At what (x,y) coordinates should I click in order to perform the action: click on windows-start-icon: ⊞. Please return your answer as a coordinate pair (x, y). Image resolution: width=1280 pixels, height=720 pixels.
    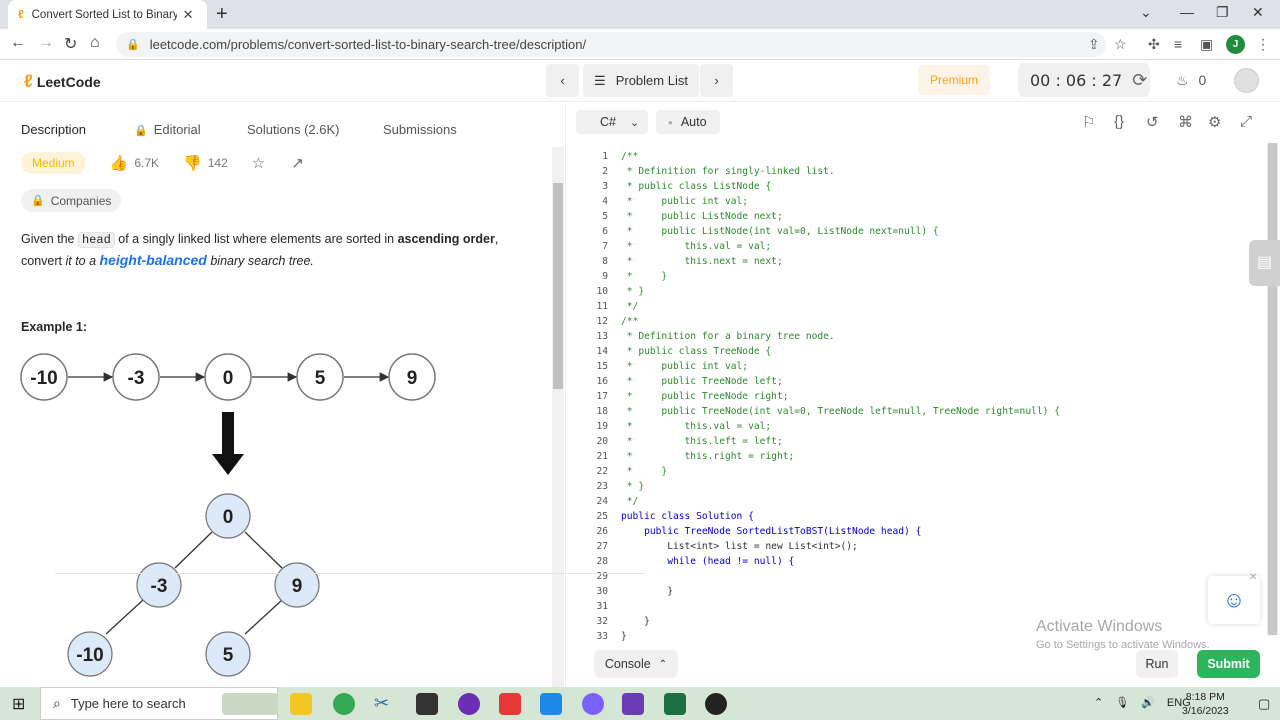
    Looking at the image, I should click on (18, 704).